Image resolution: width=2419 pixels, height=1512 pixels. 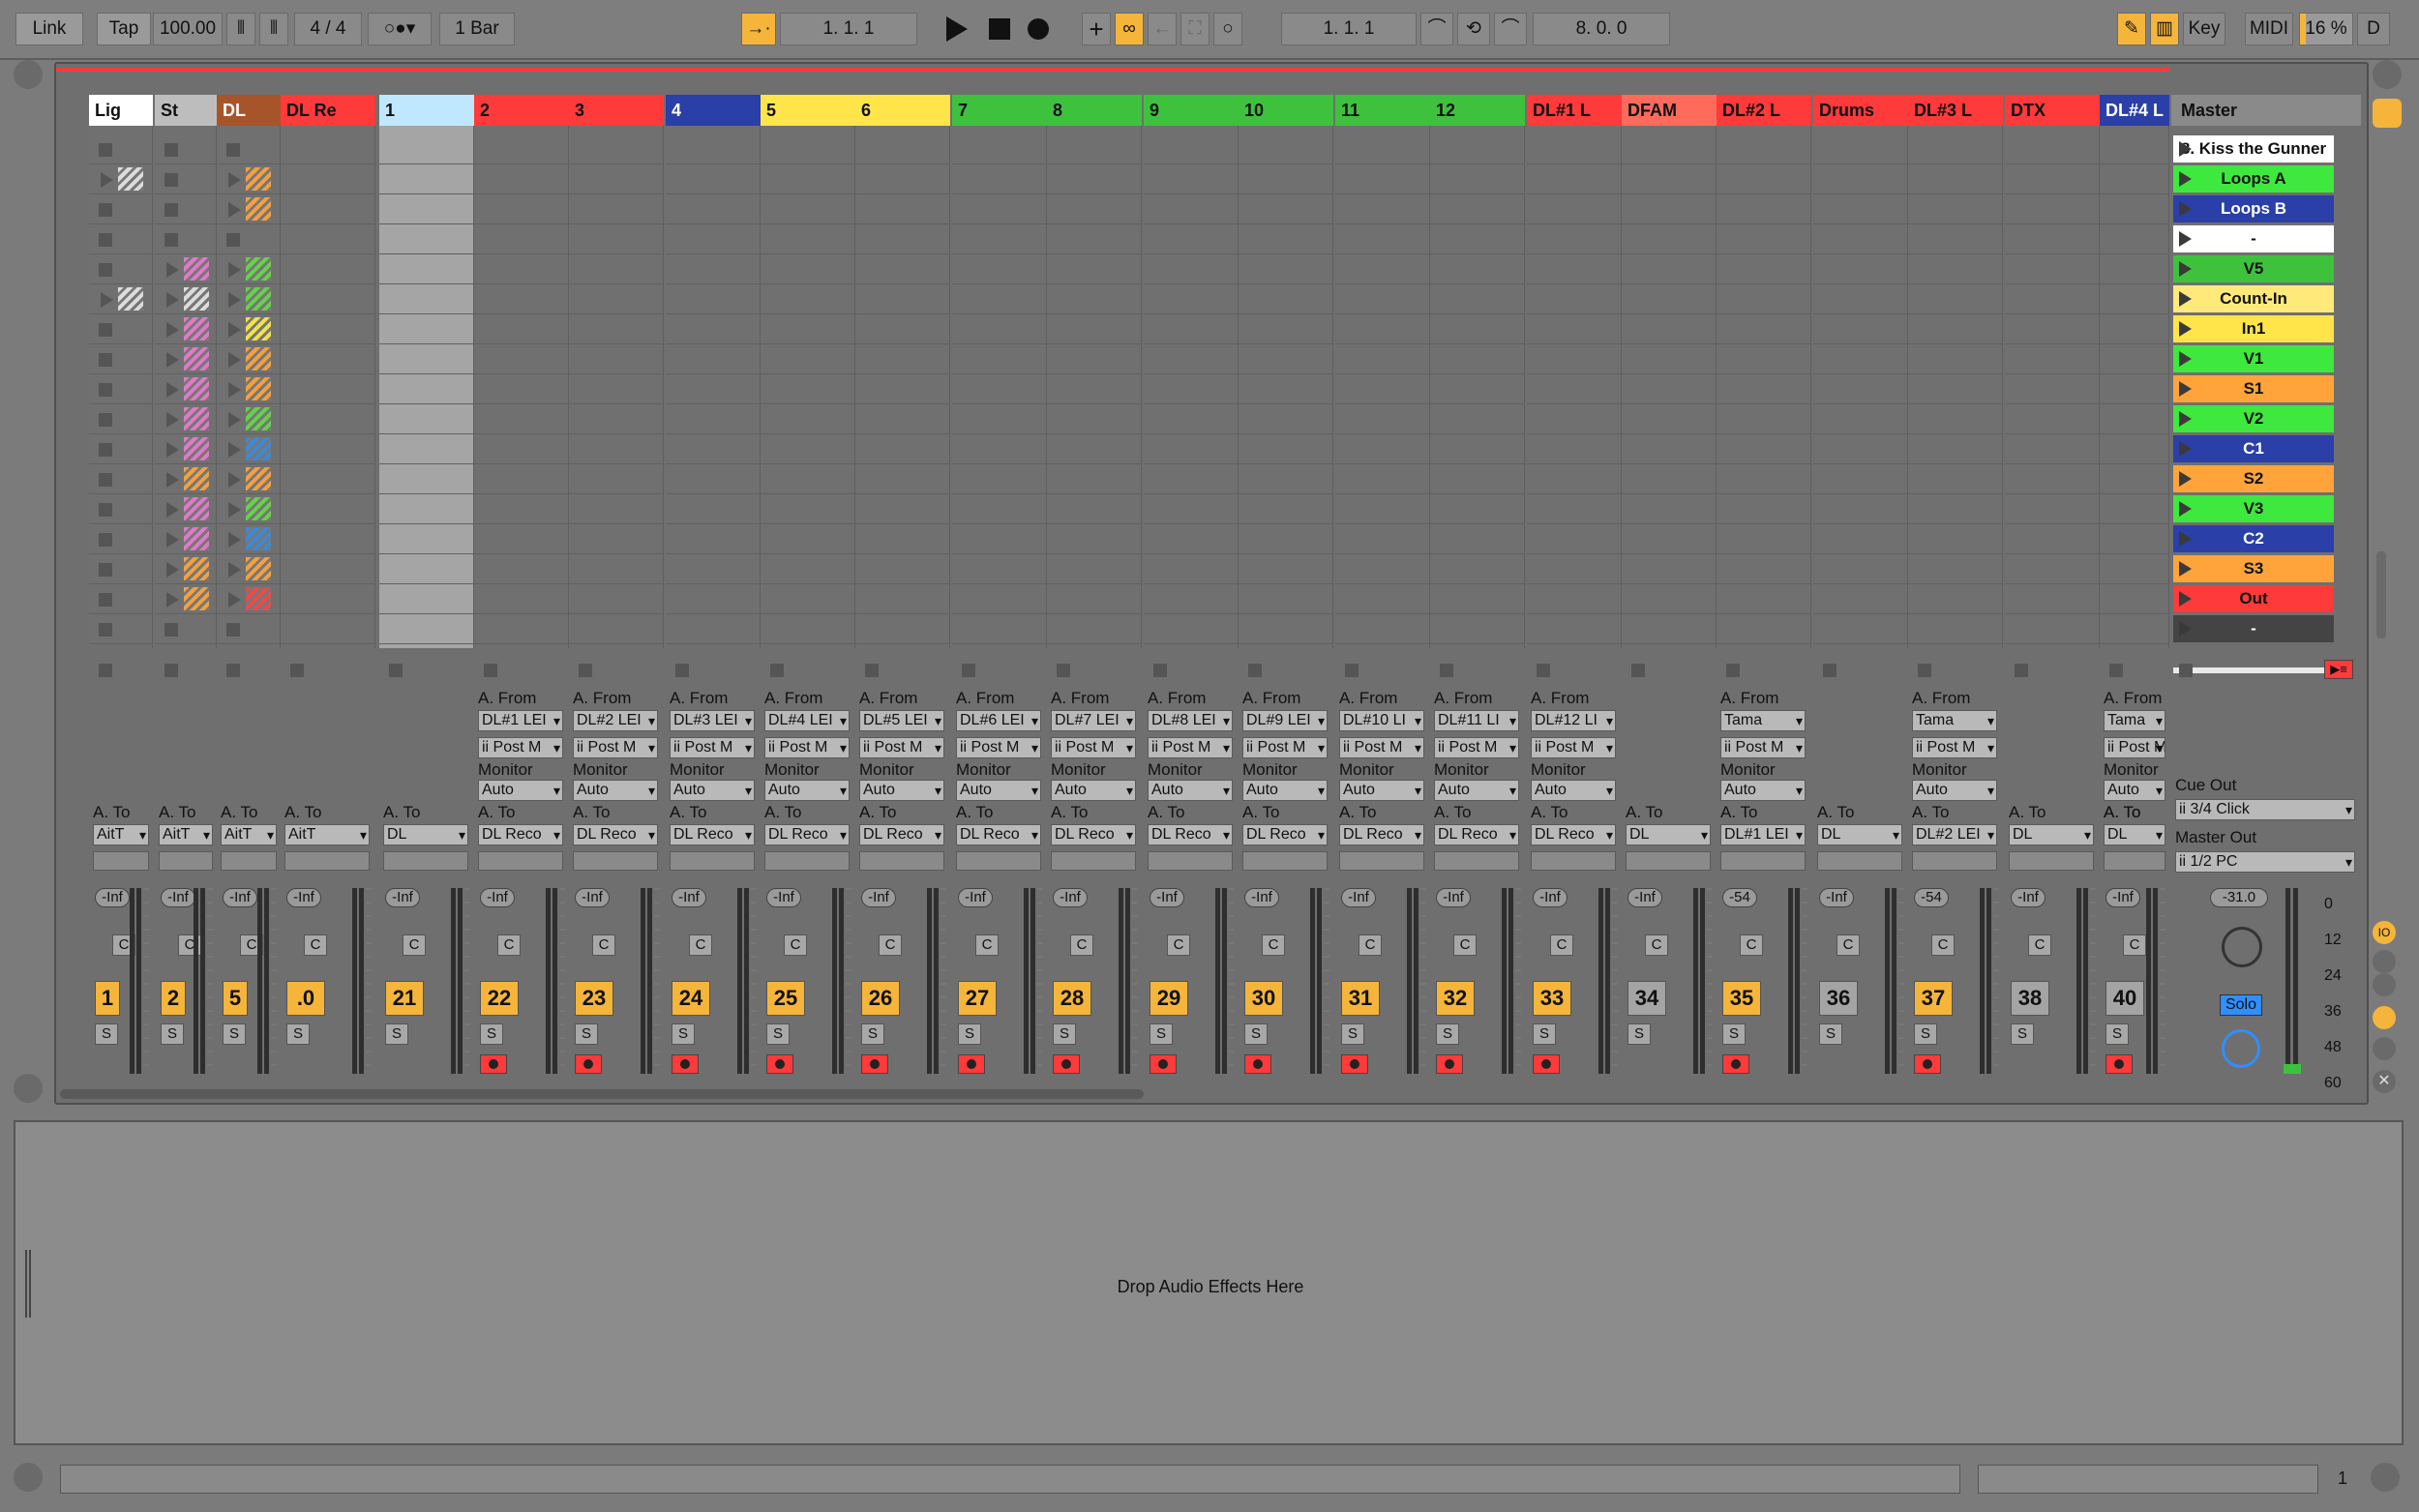 I want to click on track-activator-button: 5, so click(x=236, y=999).